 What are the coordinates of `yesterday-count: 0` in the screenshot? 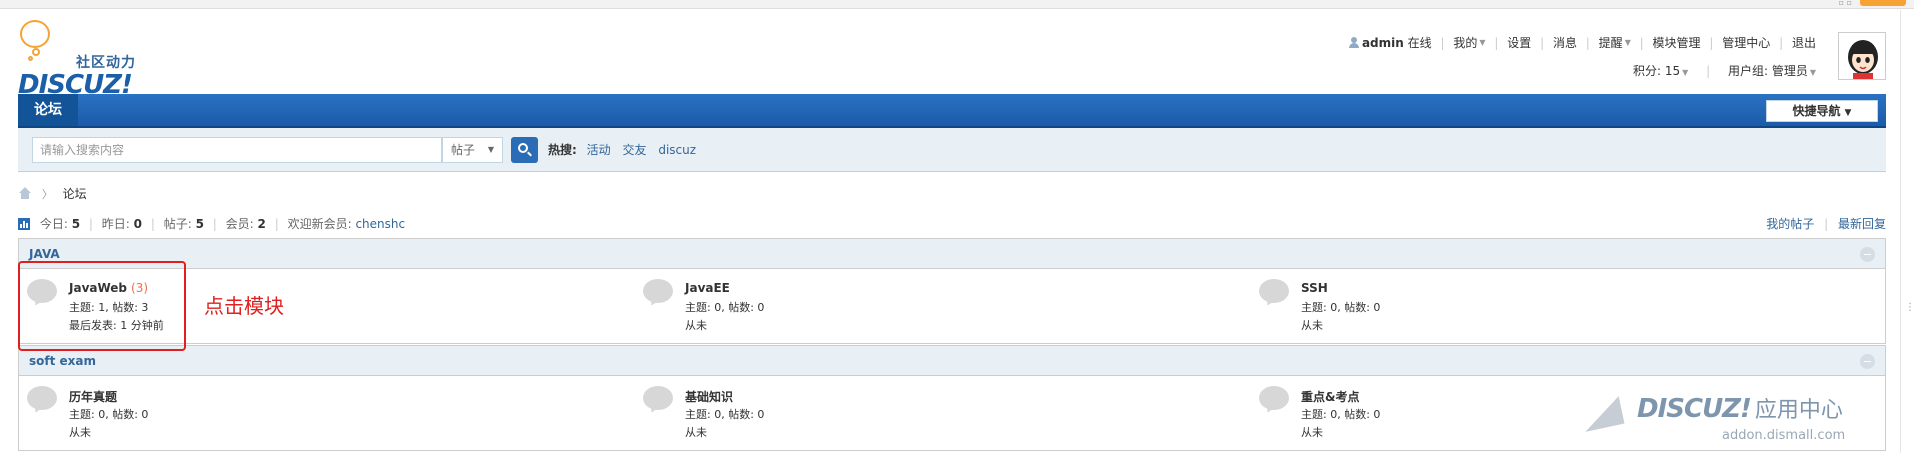 It's located at (137, 224).